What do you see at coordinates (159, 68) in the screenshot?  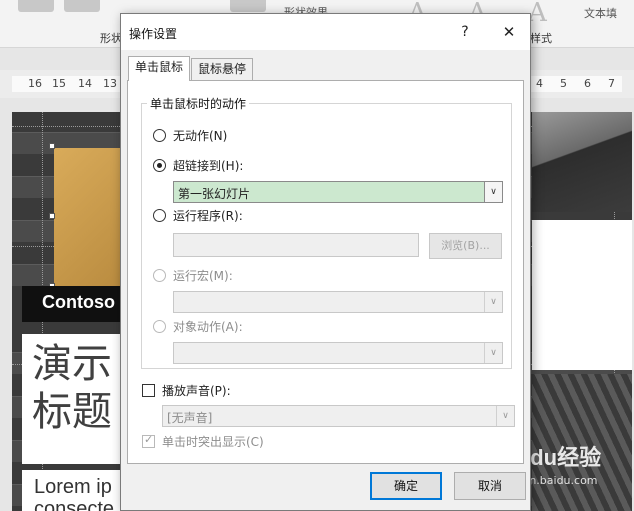 I see `tab-mouse-click: 单击鼠标` at bounding box center [159, 68].